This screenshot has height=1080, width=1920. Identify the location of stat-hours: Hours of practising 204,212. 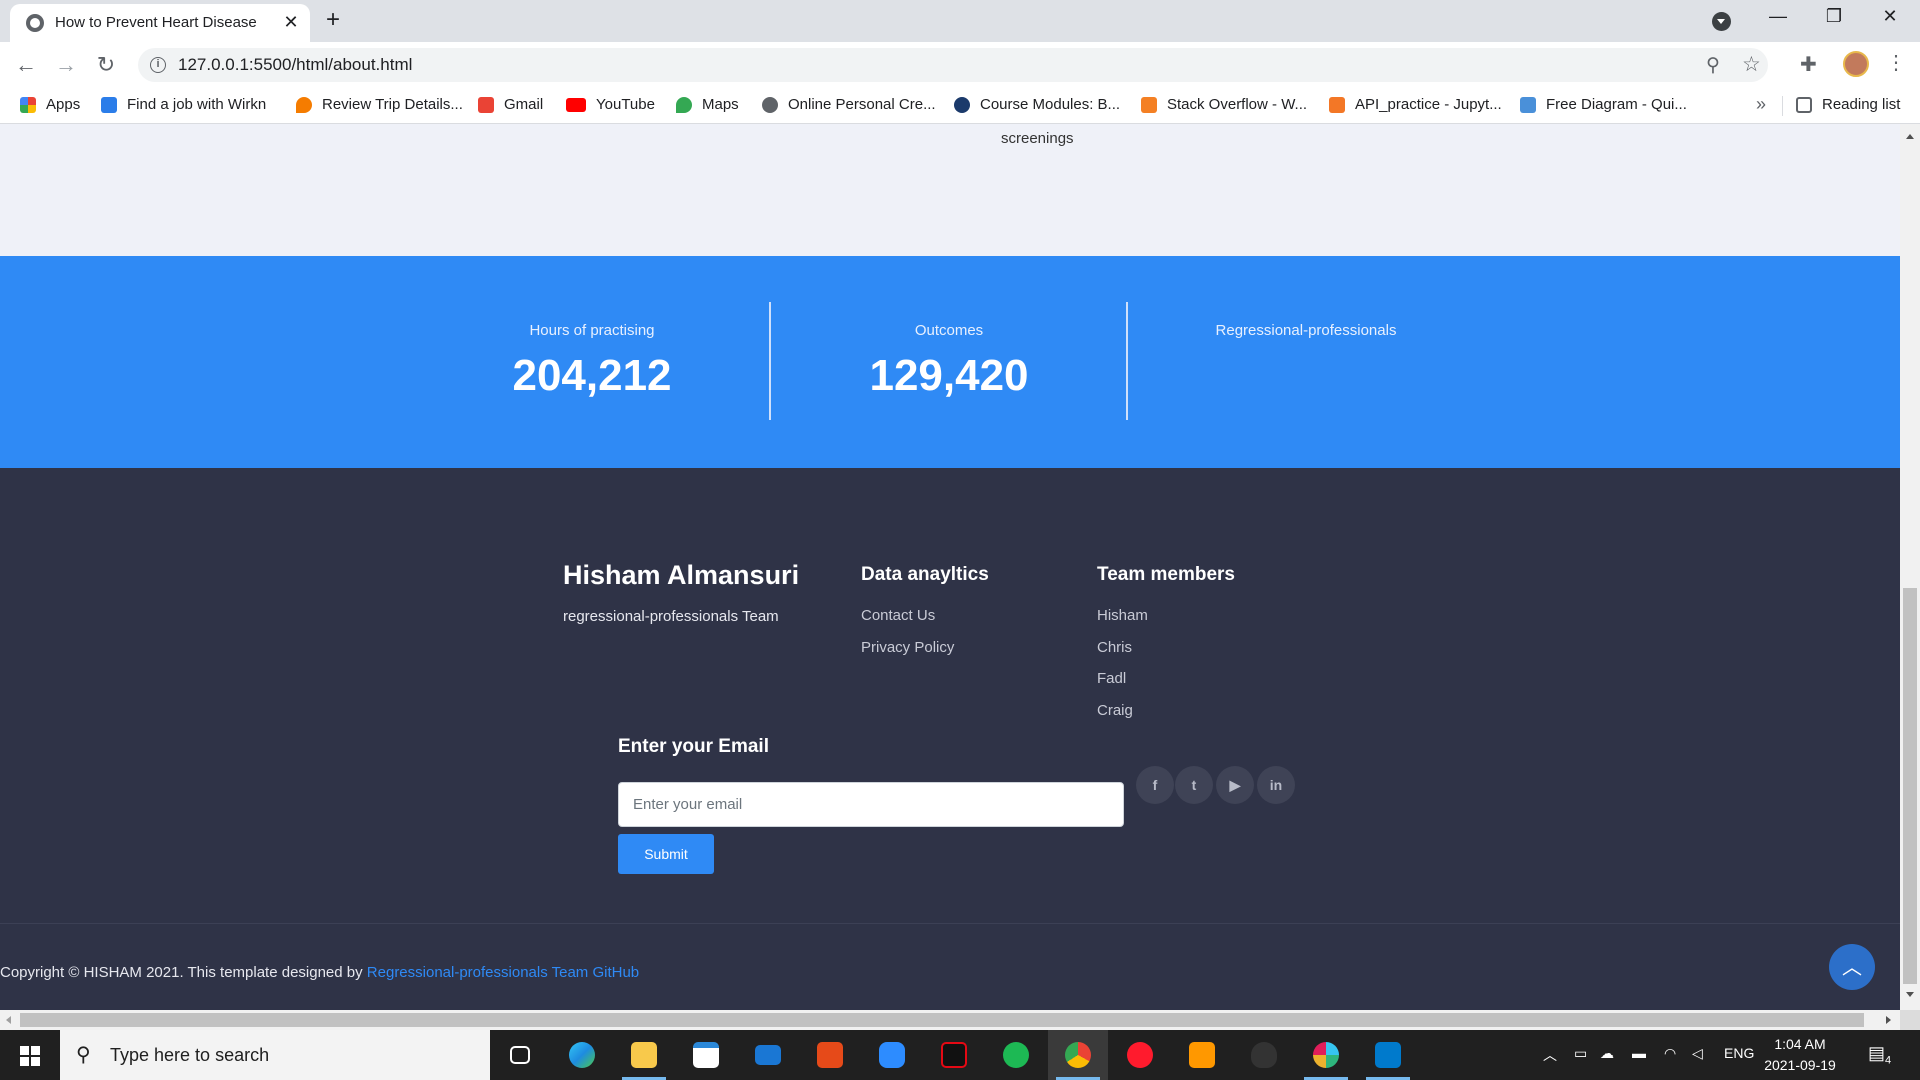
(592, 361).